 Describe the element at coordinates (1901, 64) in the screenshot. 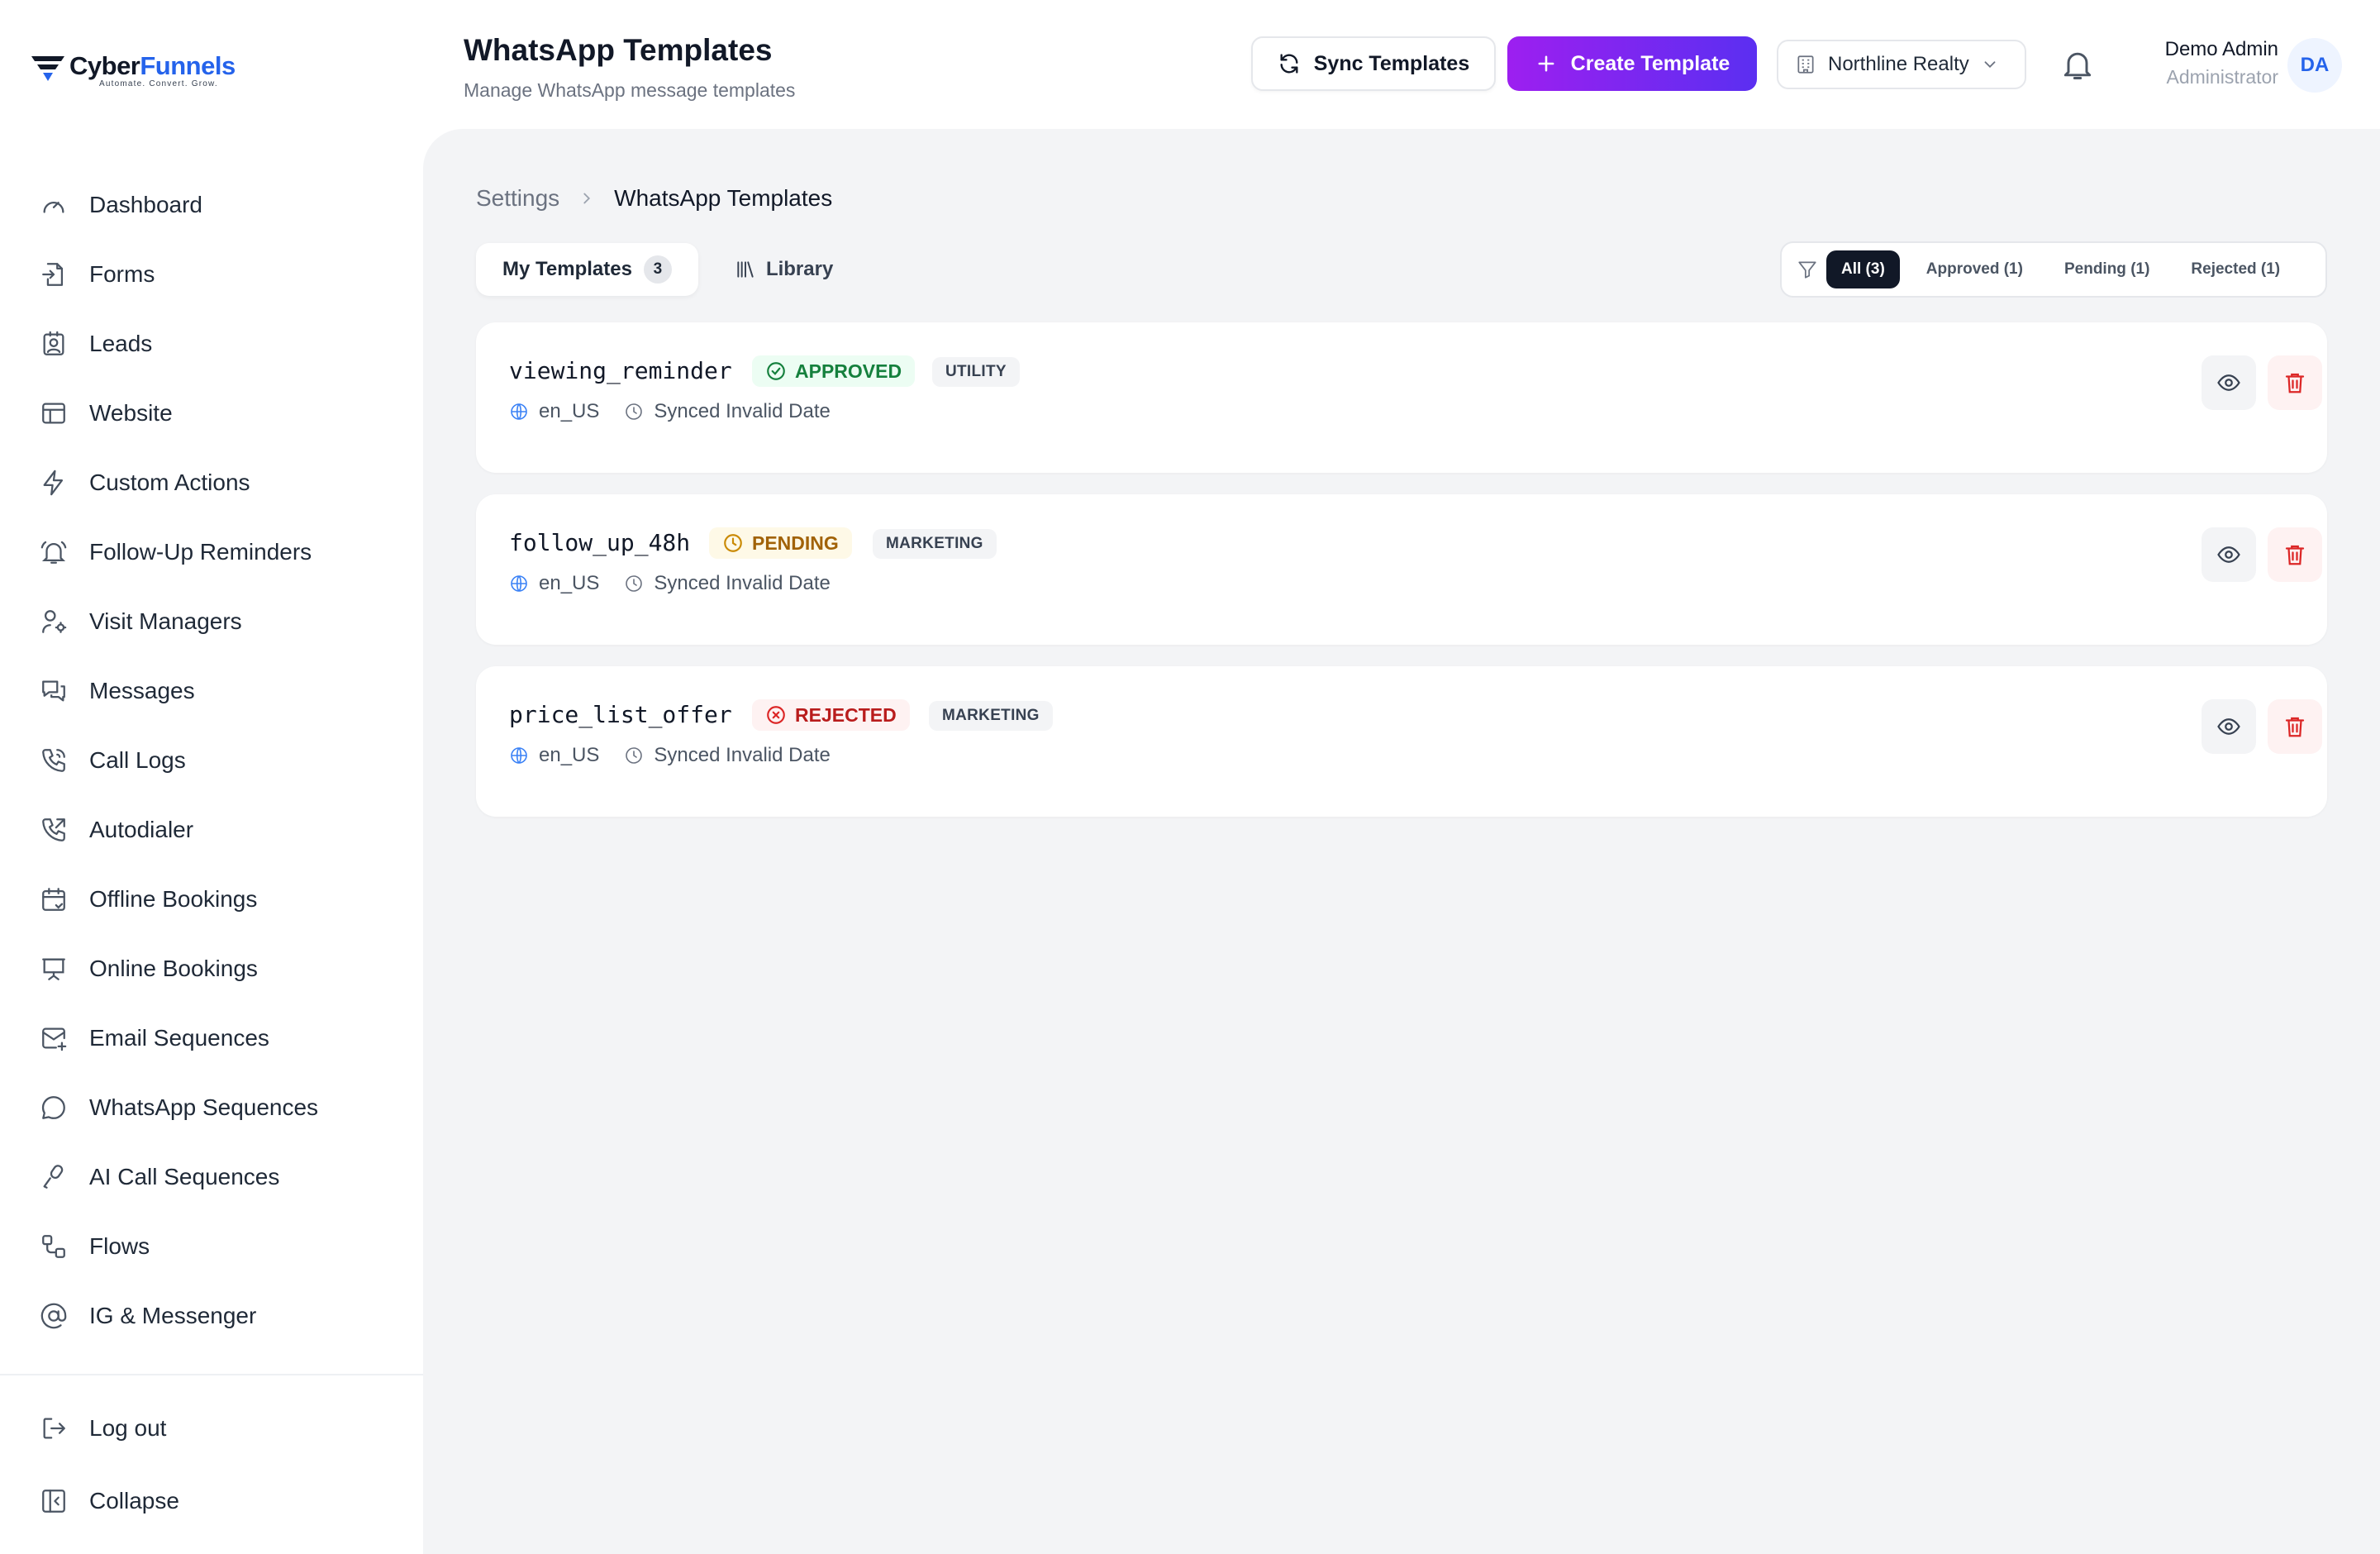

I see `organization-select: Northline Realty` at that location.